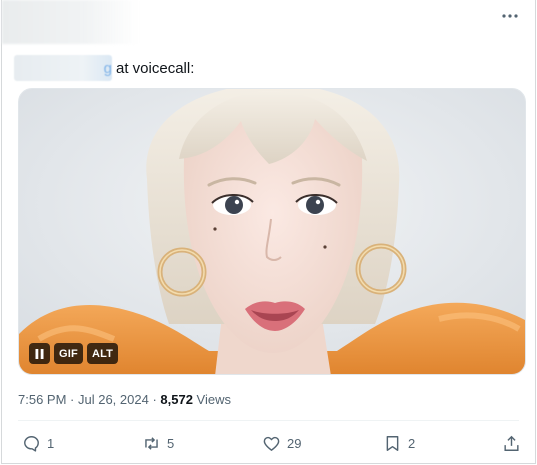 The width and height of the screenshot is (537, 465). I want to click on mention-visible-tail: g, so click(107, 68).